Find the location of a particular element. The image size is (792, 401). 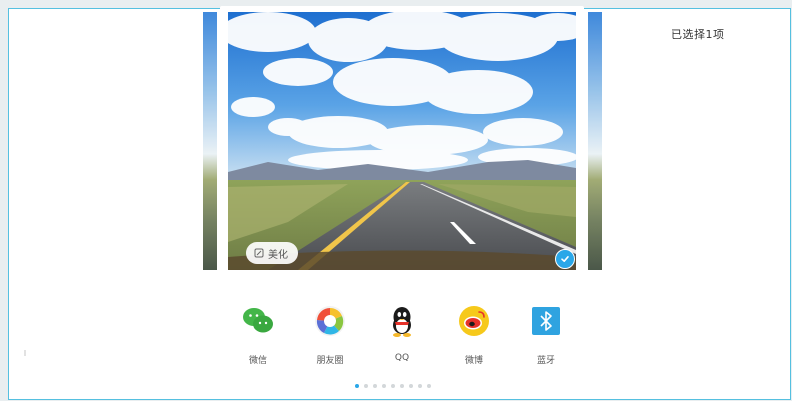

next-photo-thumbnail is located at coordinates (595, 141).